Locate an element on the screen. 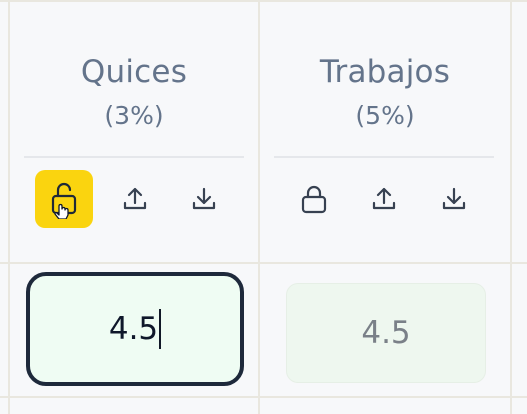 Image resolution: width=527 pixels, height=414 pixels. column-title: Trabajos is located at coordinates (385, 72).